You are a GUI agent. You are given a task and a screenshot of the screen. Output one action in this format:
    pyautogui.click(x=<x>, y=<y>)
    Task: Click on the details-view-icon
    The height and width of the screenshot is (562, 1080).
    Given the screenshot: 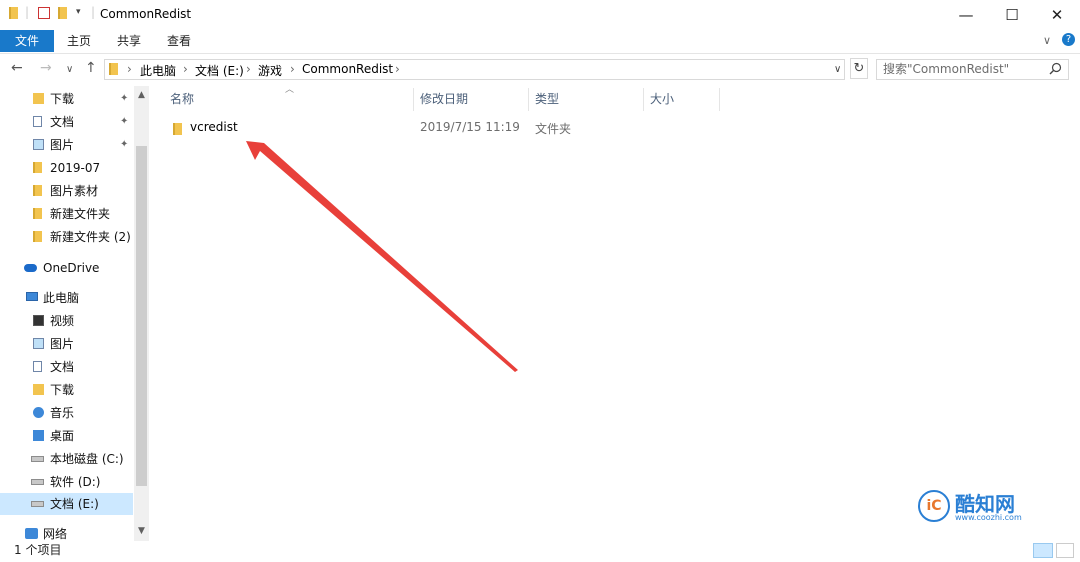 What is the action you would take?
    pyautogui.click(x=1043, y=550)
    